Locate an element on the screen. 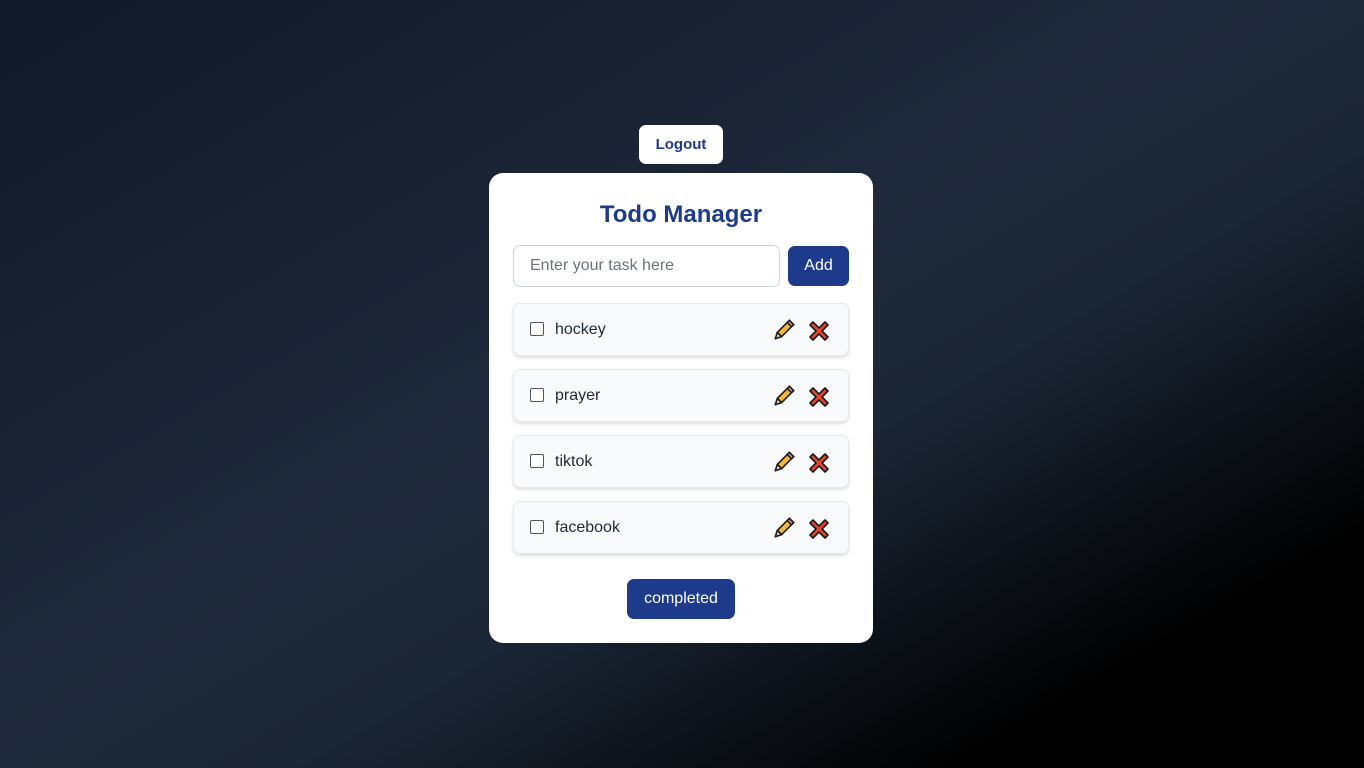  completed-button: completed is located at coordinates (681, 599).